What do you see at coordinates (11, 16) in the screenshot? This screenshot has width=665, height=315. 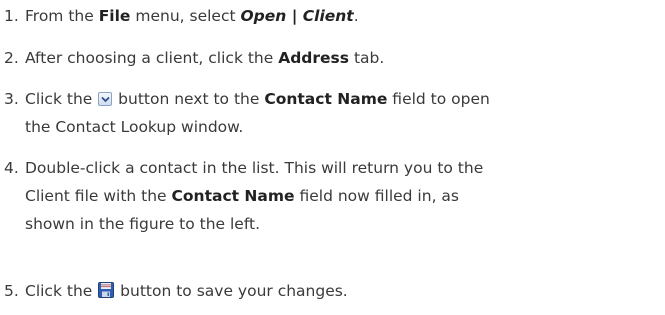 I see `step-number: 1.` at bounding box center [11, 16].